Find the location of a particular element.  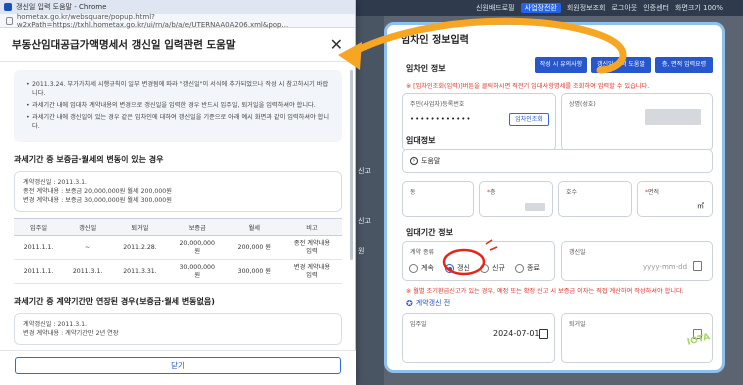

annotation-arrow is located at coordinates (485, 45).